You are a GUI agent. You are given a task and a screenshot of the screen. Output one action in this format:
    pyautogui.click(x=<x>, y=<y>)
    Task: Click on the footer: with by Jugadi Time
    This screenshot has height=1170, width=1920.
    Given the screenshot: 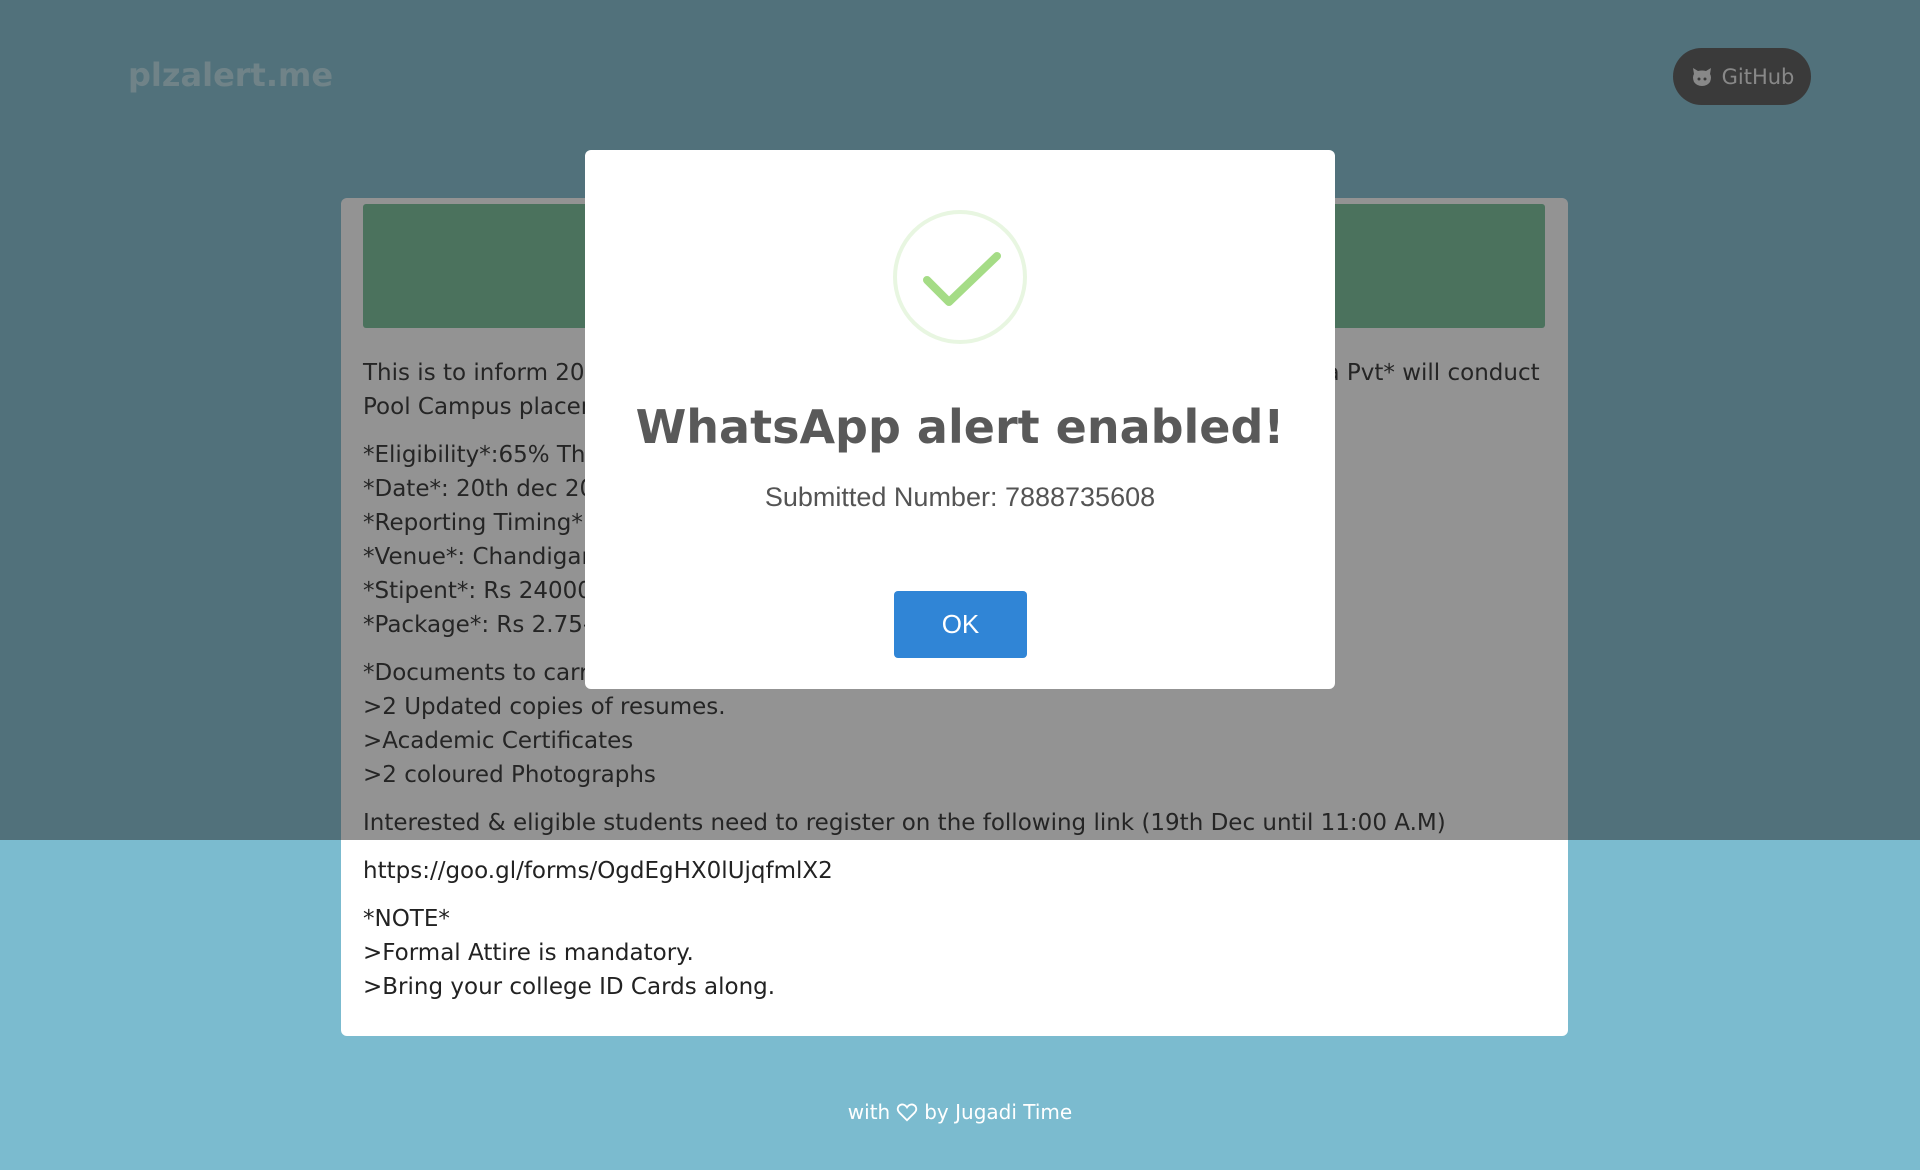 What is the action you would take?
    pyautogui.click(x=960, y=1112)
    